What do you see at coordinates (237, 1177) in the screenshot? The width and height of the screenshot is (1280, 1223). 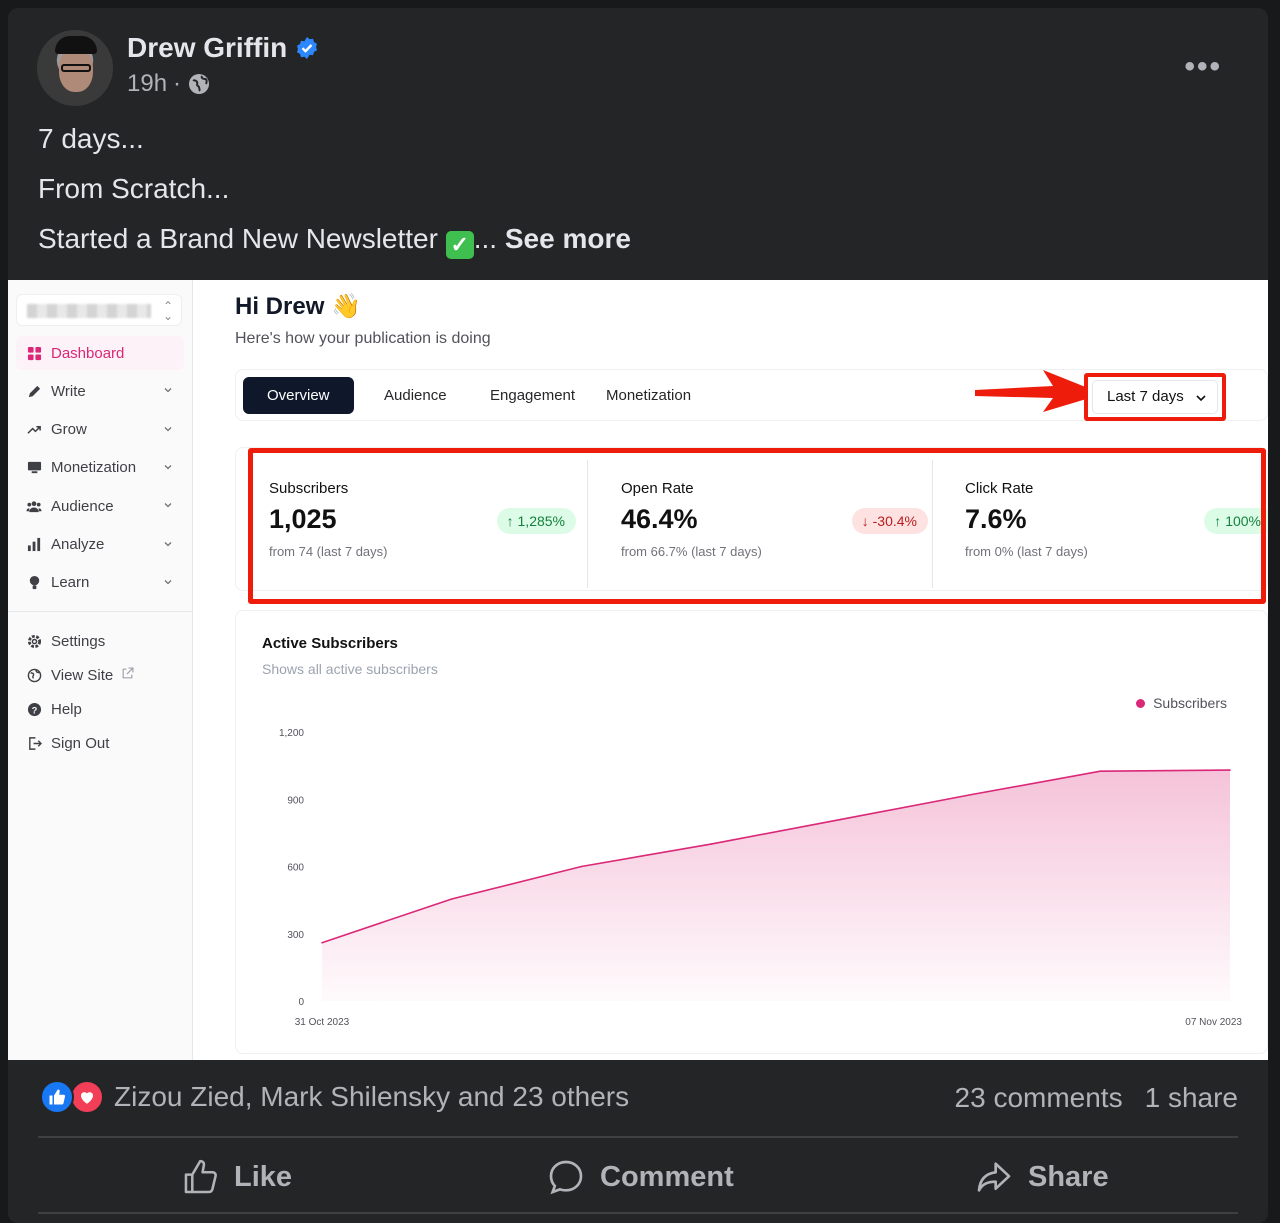 I see `like-button: Like` at bounding box center [237, 1177].